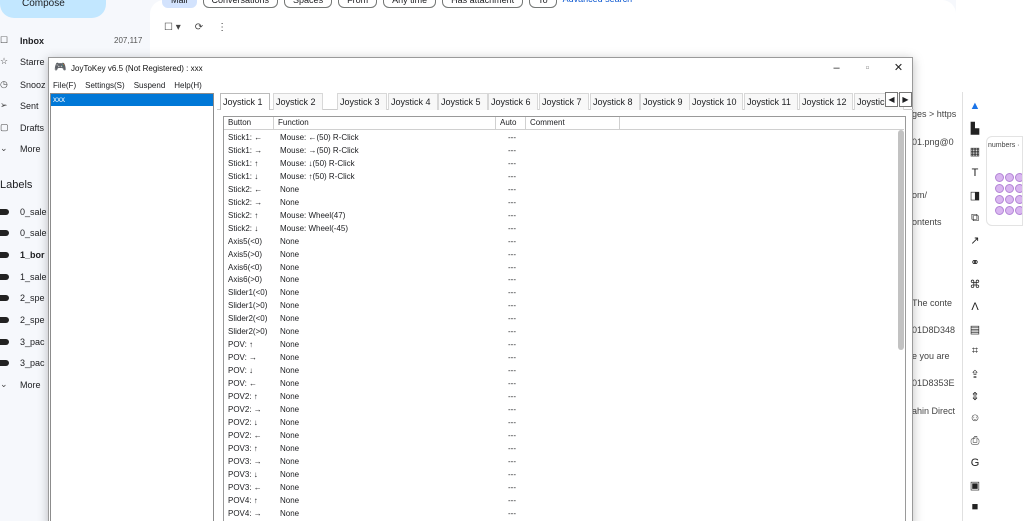  What do you see at coordinates (975, 377) in the screenshot?
I see `upload-icon: ⇪` at bounding box center [975, 377].